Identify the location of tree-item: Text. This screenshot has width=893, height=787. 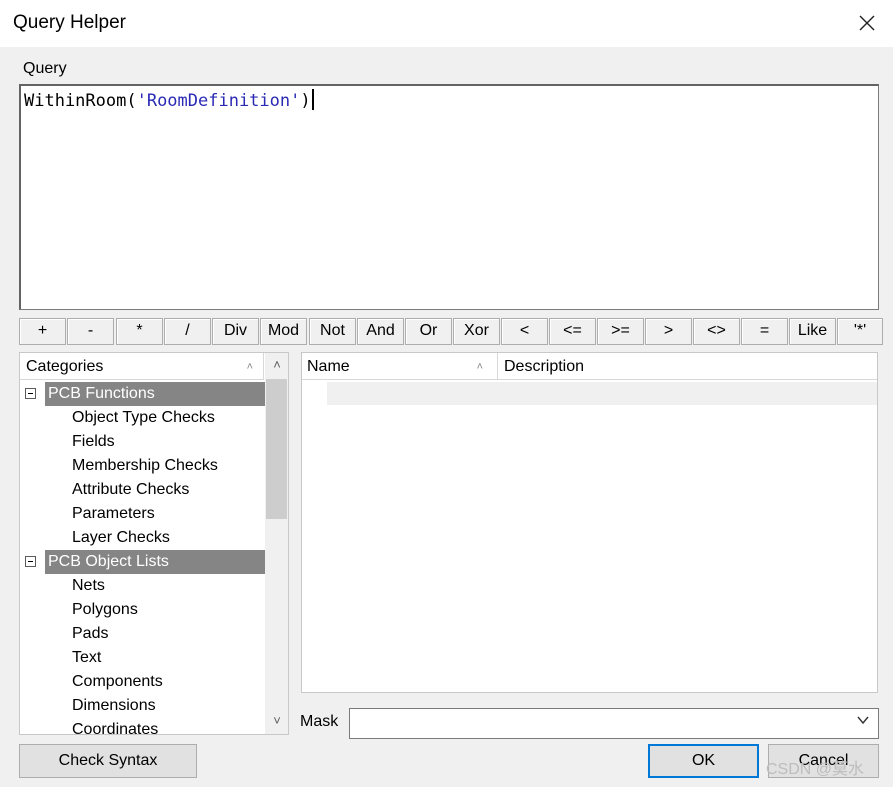
(154, 658).